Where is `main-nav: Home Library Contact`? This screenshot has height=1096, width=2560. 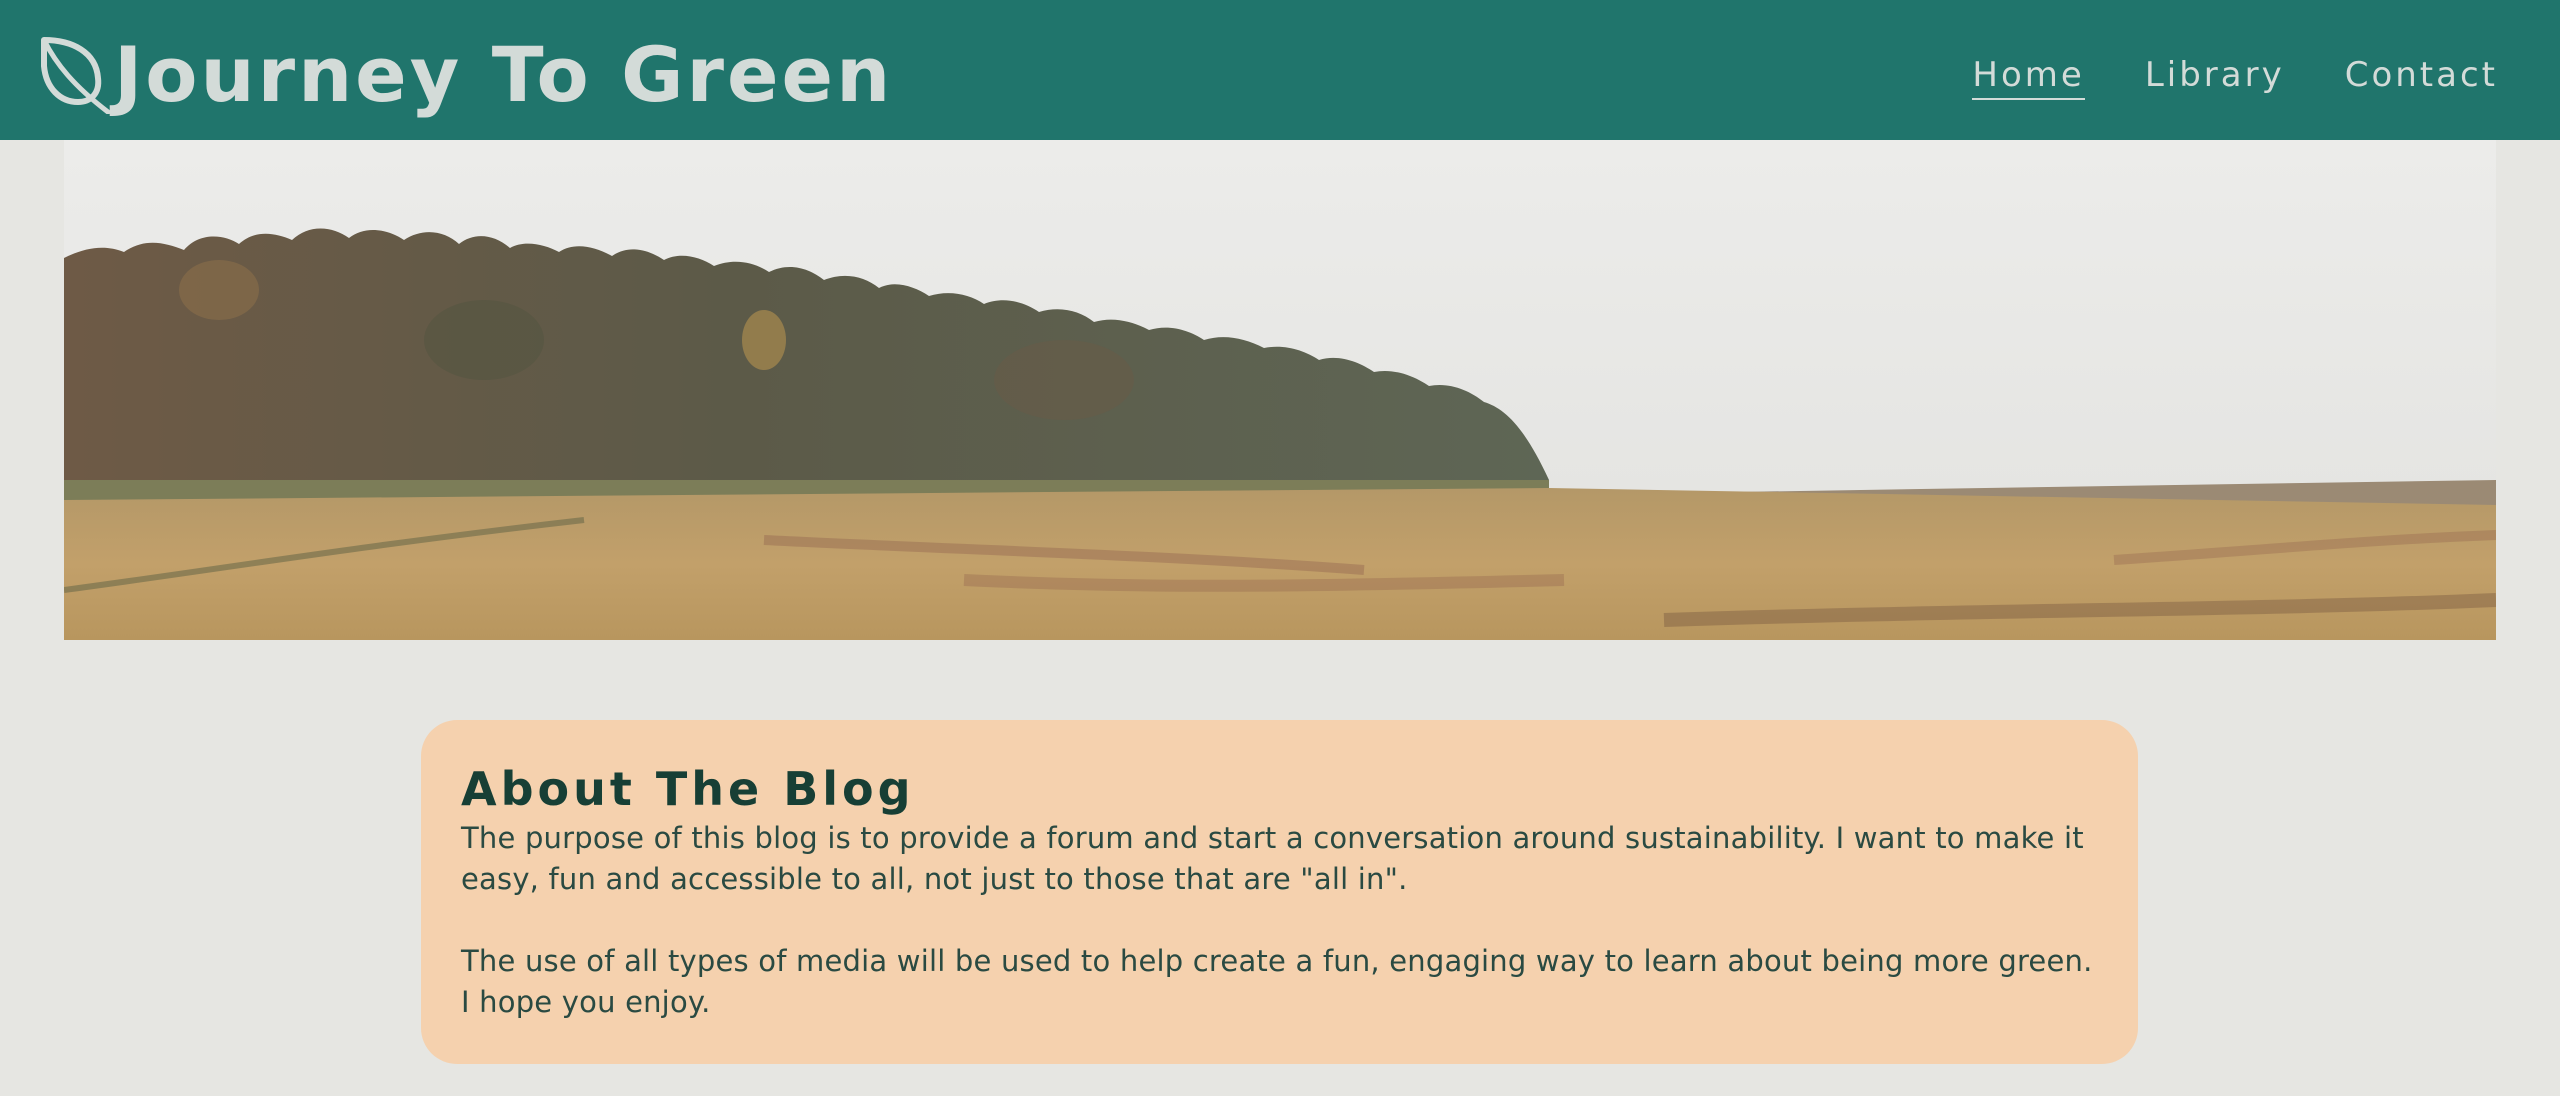 main-nav: Home Library Contact is located at coordinates (2235, 76).